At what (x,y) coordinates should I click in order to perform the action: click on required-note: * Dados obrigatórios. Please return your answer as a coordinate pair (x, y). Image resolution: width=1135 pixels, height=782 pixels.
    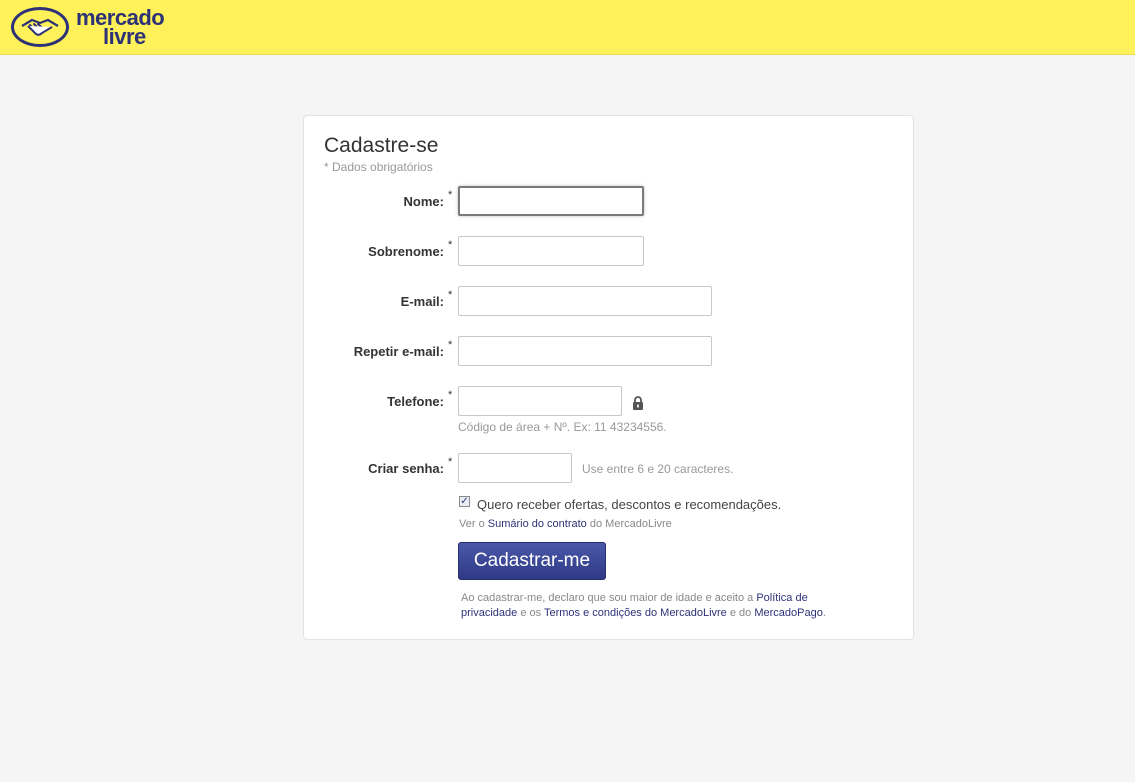
    Looking at the image, I should click on (378, 167).